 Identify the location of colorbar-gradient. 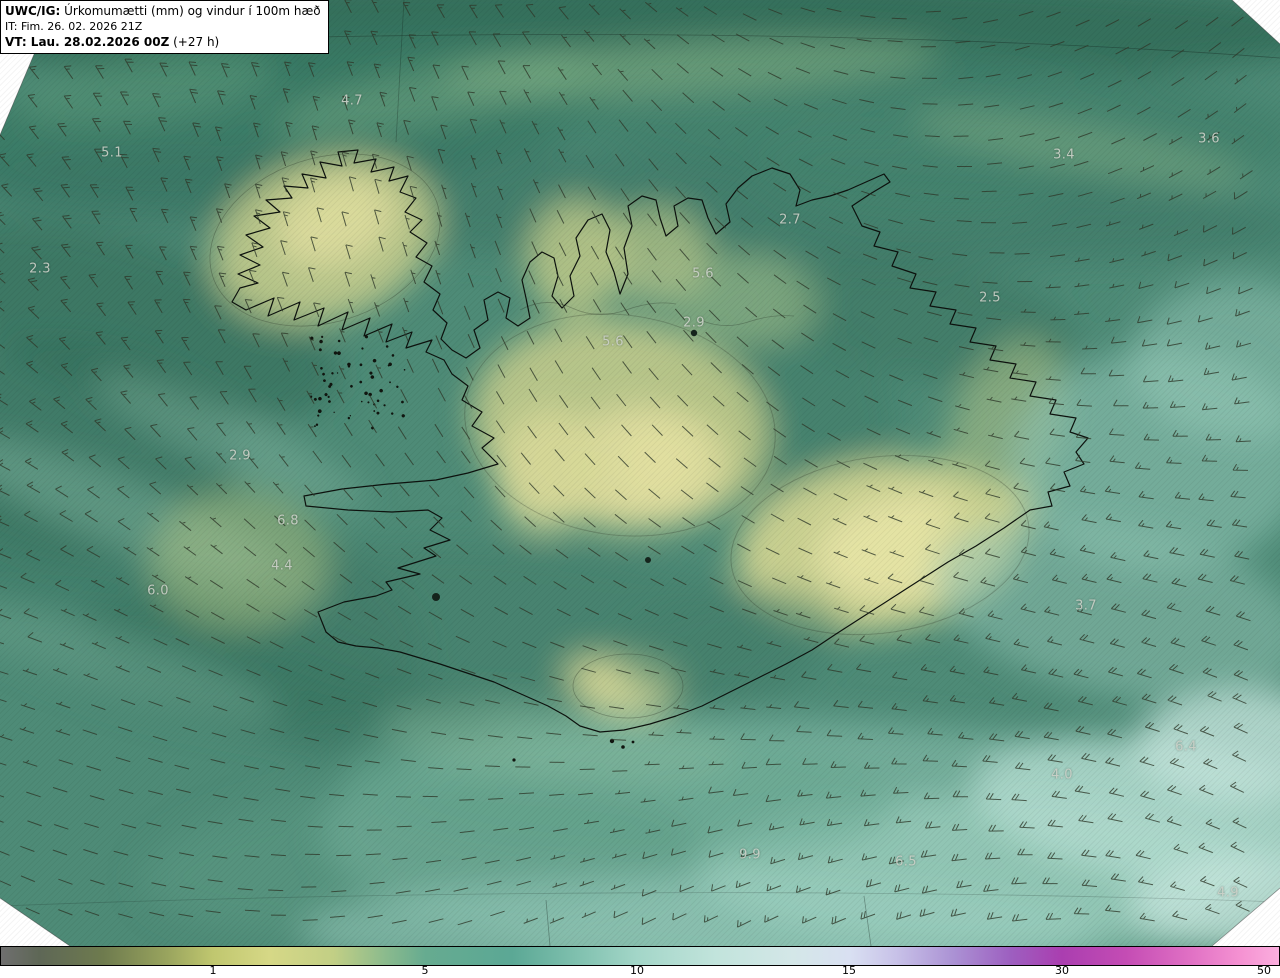
(640, 956).